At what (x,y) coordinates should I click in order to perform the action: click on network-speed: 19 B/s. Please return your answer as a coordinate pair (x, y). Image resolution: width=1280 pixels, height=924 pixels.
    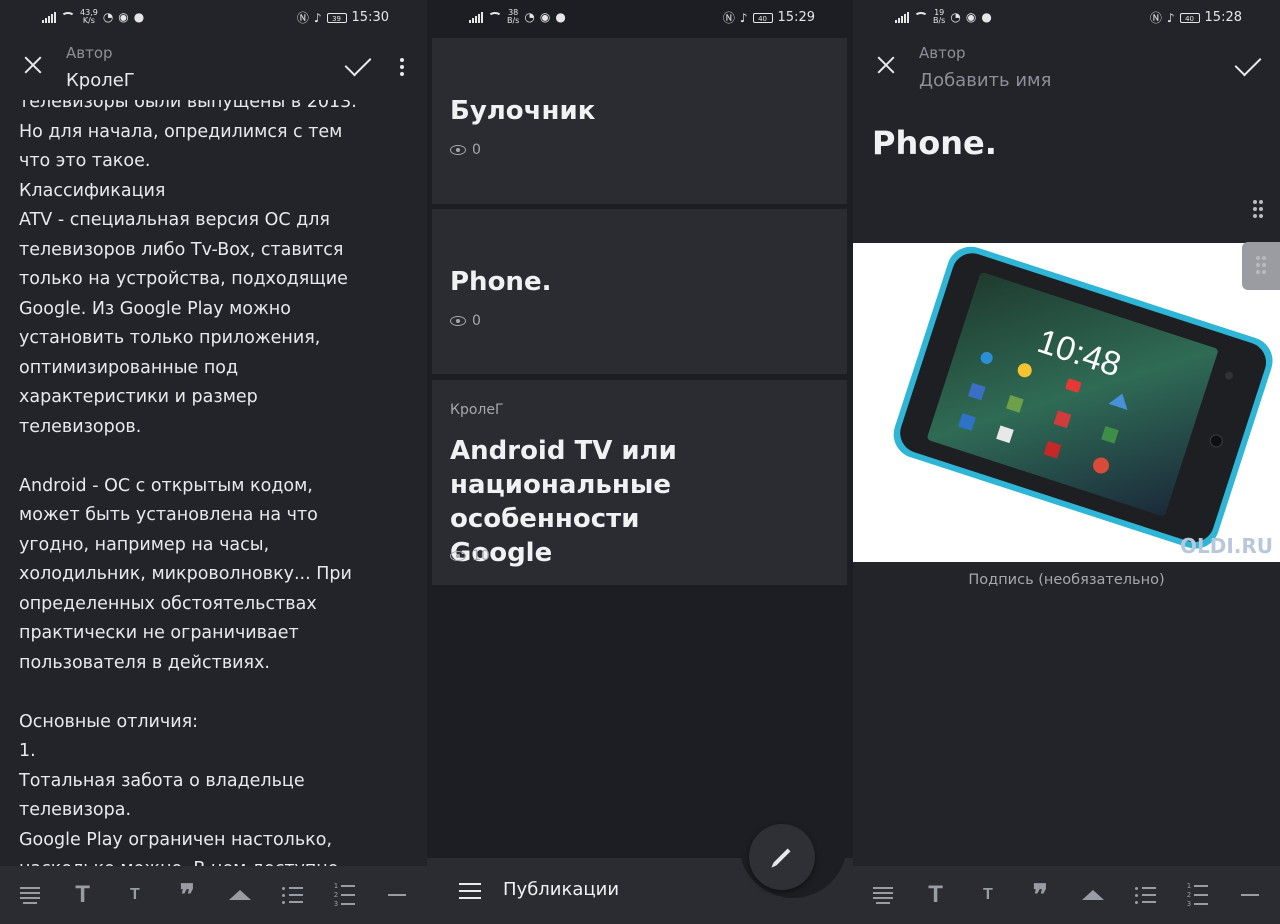
    Looking at the image, I should click on (939, 16).